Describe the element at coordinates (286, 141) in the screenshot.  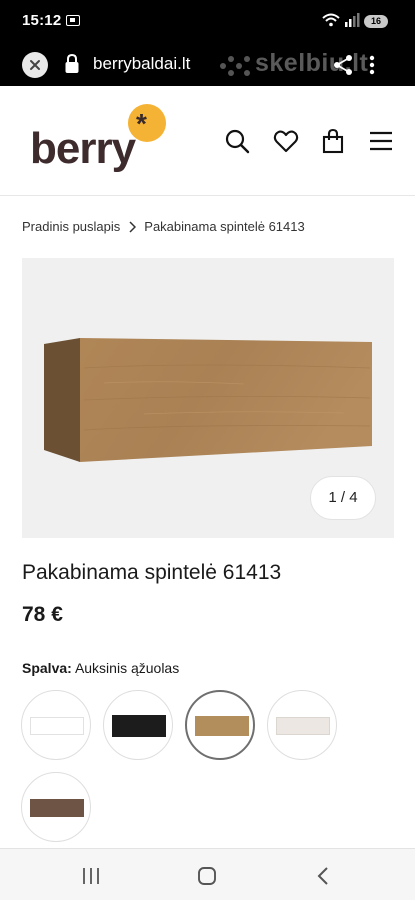
I see `heart-icon` at that location.